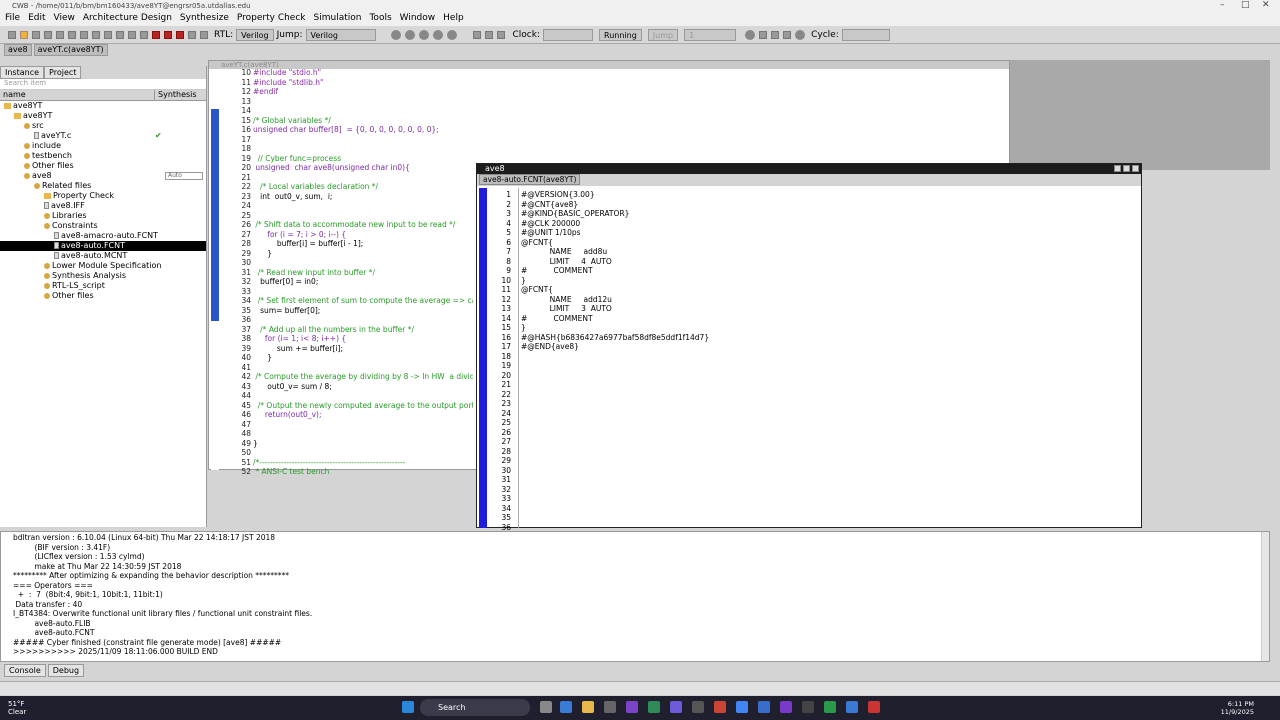  What do you see at coordinates (192, 34) in the screenshot?
I see `build-icon` at bounding box center [192, 34].